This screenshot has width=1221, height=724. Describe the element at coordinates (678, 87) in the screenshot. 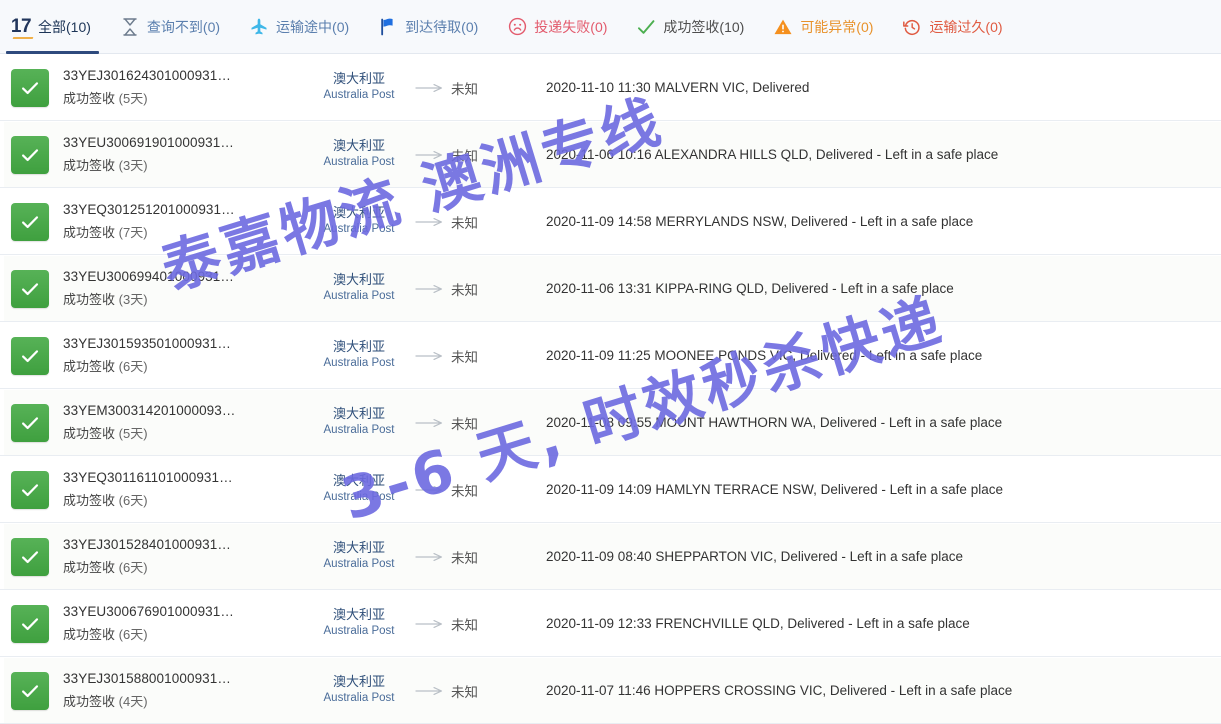

I see `latest-event: 2020-11-10 11:30 MALVERN VIC, Delivered` at that location.